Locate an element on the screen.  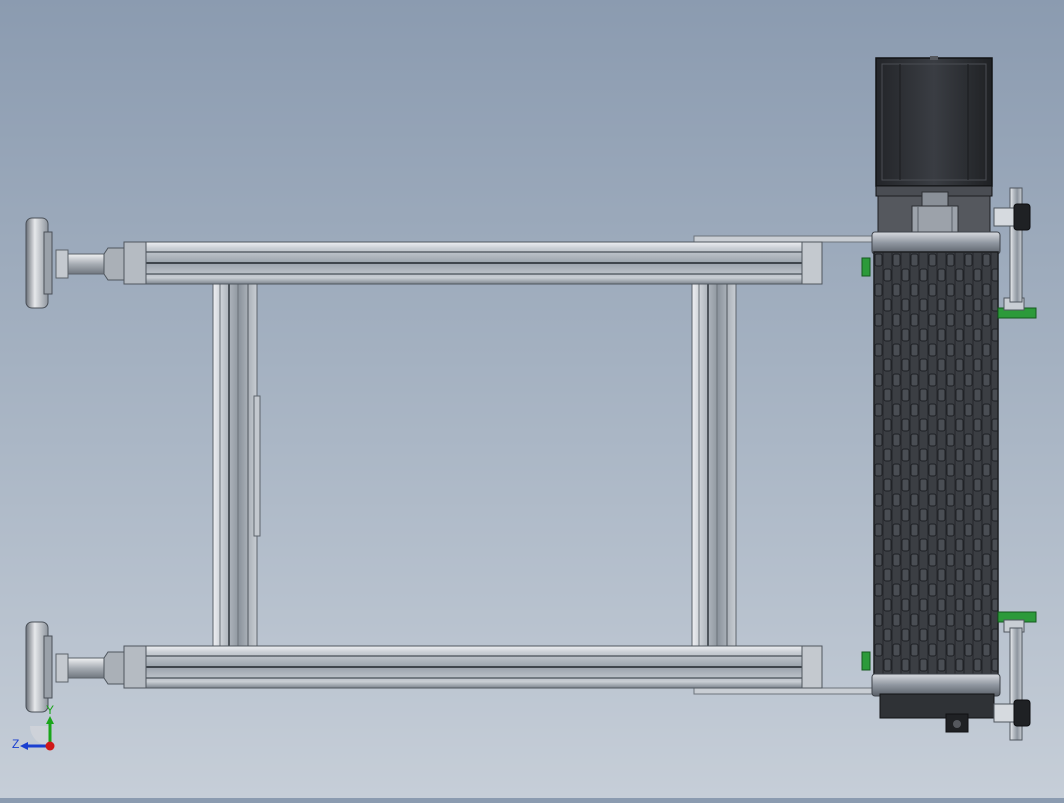
left-crossbar is located at coordinates (236, 465).